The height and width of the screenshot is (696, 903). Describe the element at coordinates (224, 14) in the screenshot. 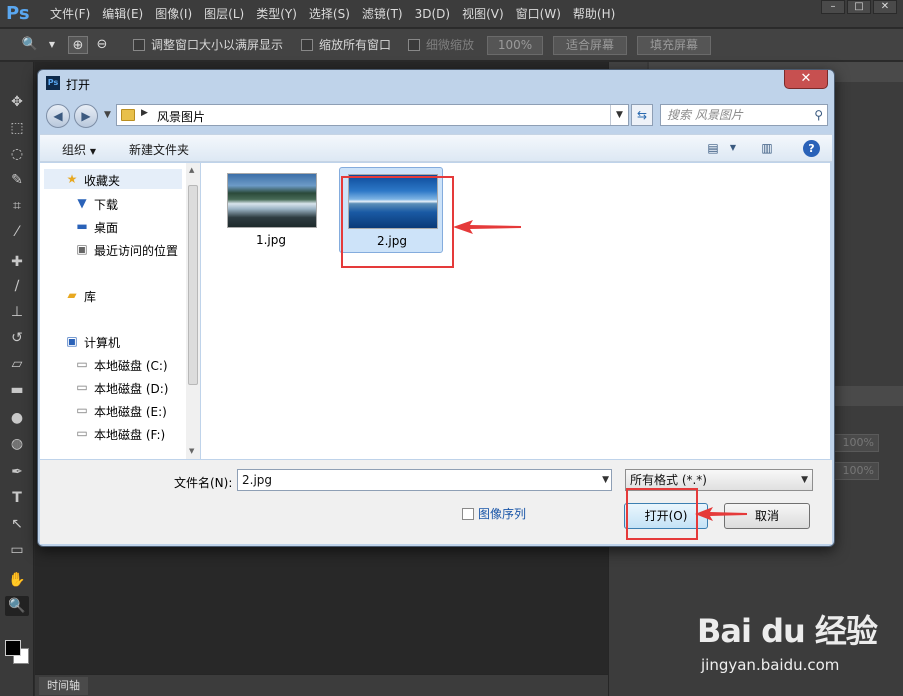

I see `menu-layer: 图层(L)` at that location.